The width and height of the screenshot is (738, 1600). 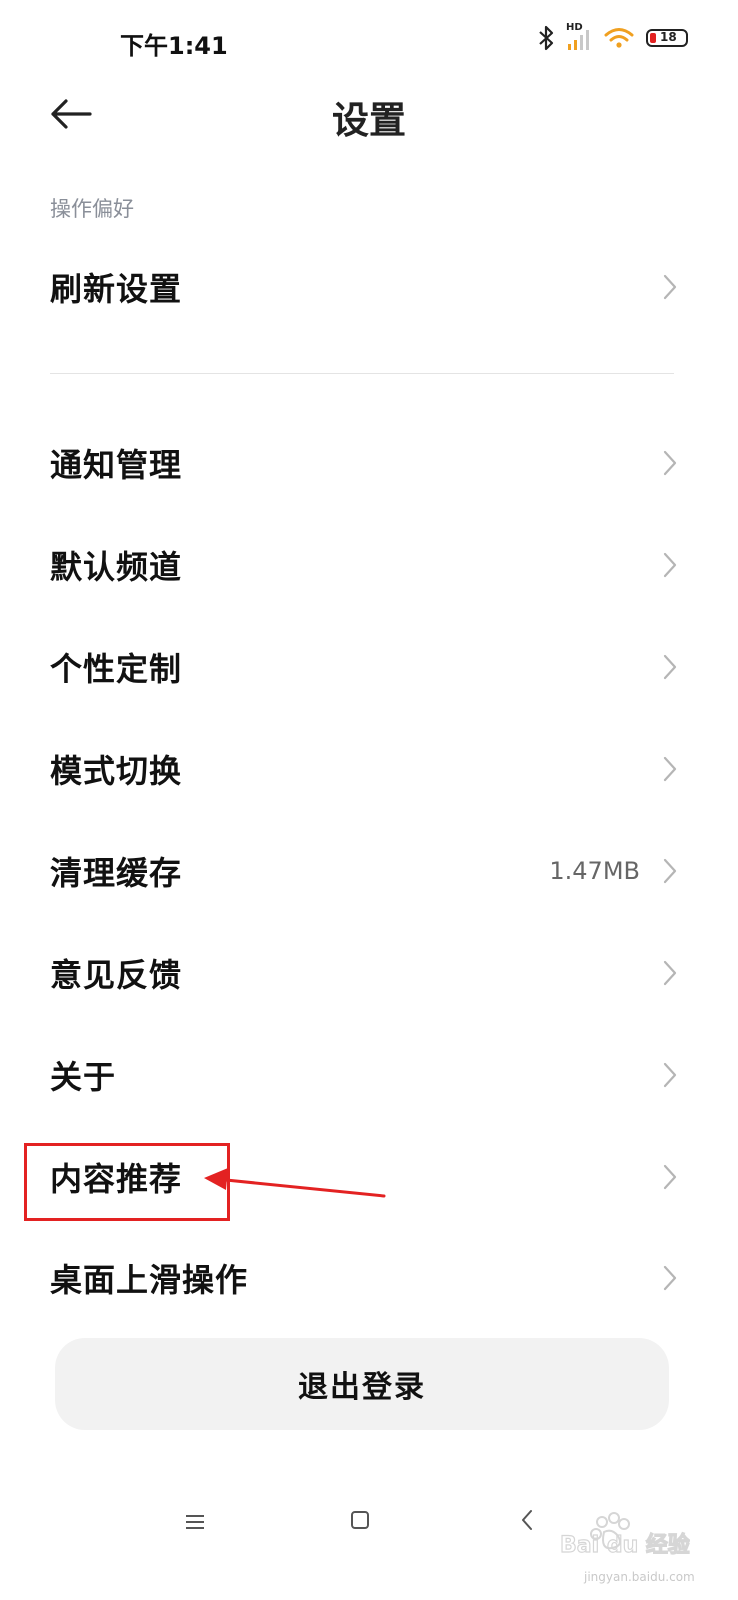 I want to click on menu-icon, so click(x=195, y=1522).